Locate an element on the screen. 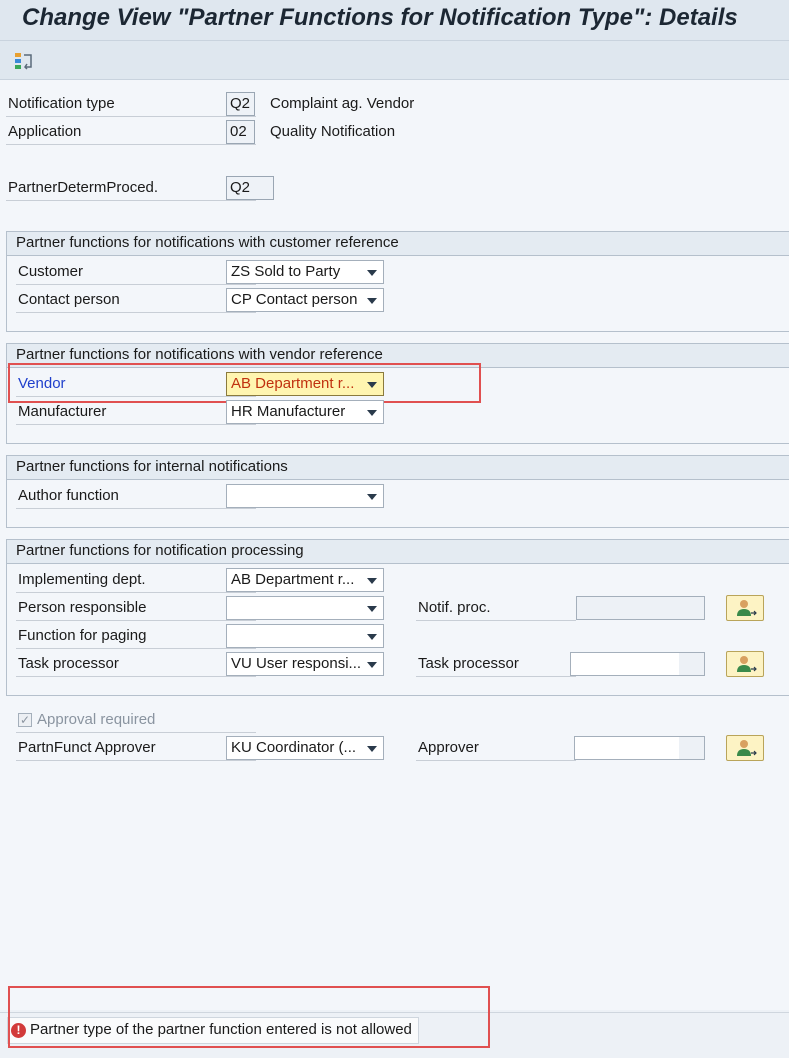 Image resolution: width=789 pixels, height=1058 pixels. approver-search-button is located at coordinates (745, 748).